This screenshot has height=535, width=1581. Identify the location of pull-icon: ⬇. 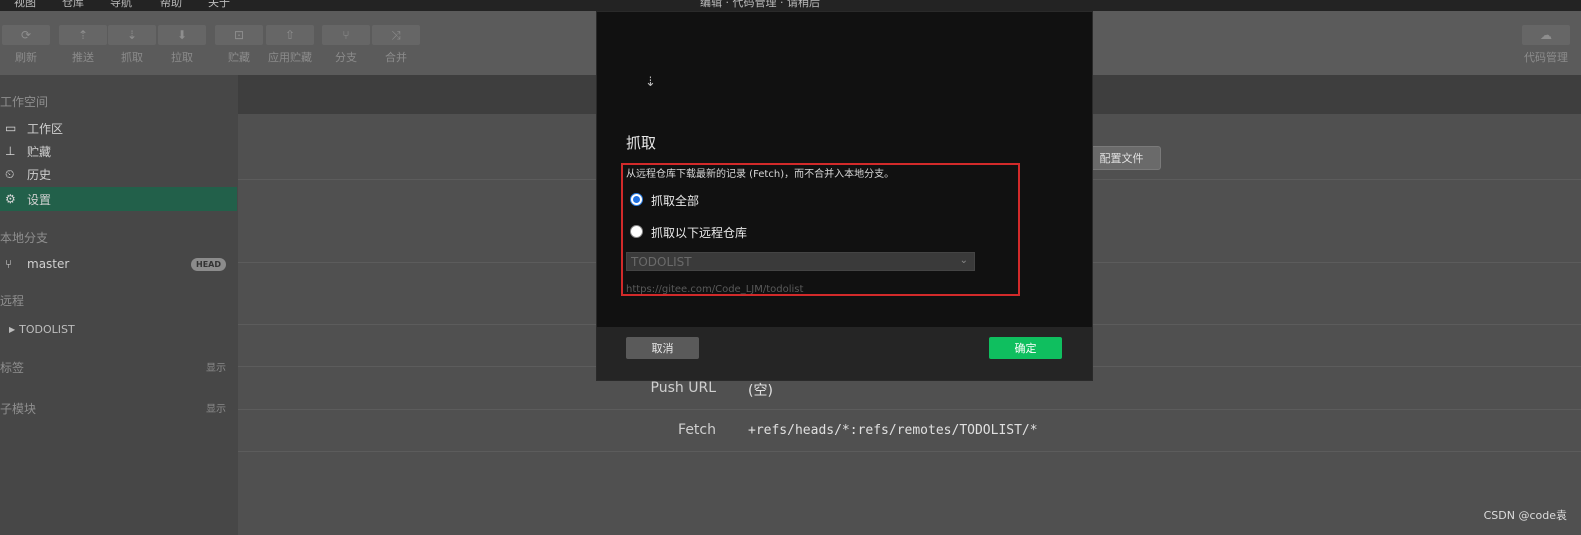
(182, 35).